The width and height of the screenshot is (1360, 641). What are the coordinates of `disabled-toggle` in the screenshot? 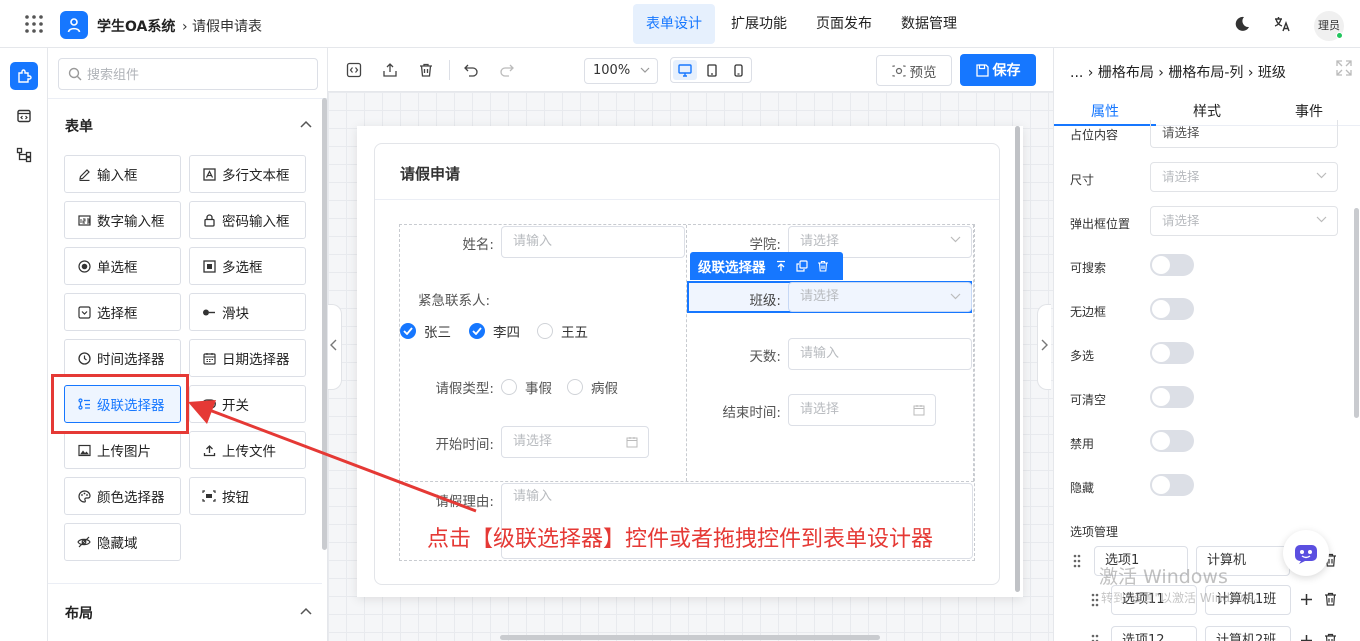 It's located at (1172, 441).